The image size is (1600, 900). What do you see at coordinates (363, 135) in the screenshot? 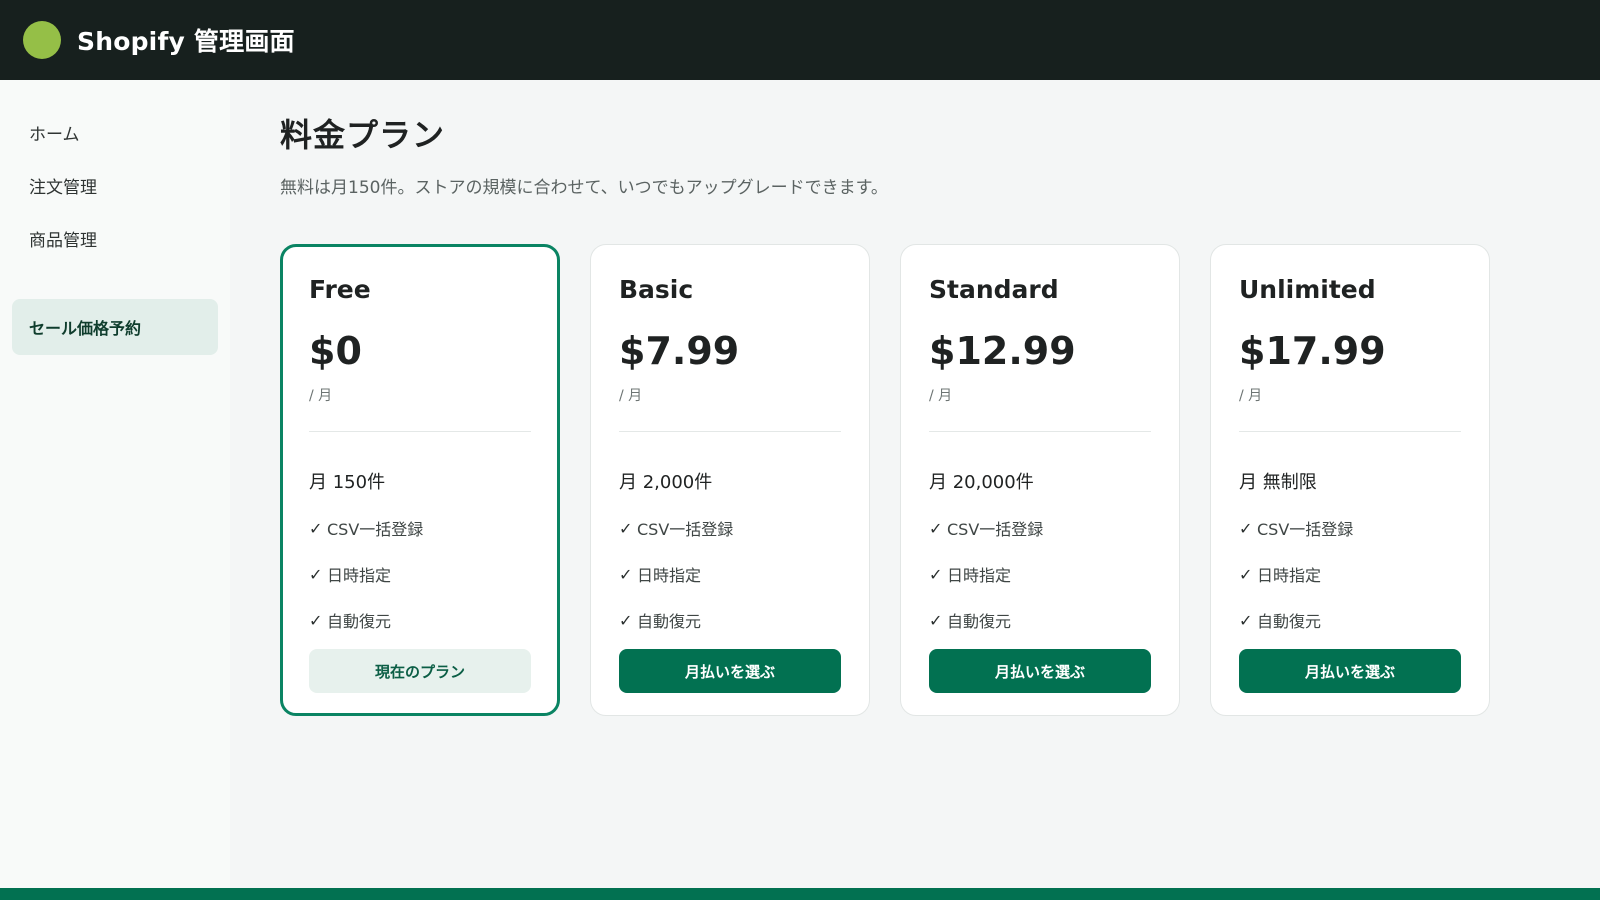
I see `page-title: 料金プラン` at bounding box center [363, 135].